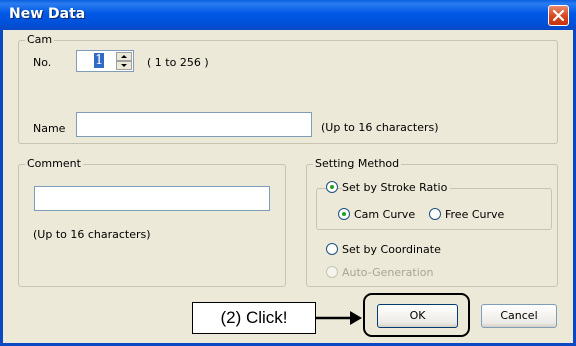 This screenshot has height=346, width=576. Describe the element at coordinates (124, 56) in the screenshot. I see `spin-up-icon` at that location.